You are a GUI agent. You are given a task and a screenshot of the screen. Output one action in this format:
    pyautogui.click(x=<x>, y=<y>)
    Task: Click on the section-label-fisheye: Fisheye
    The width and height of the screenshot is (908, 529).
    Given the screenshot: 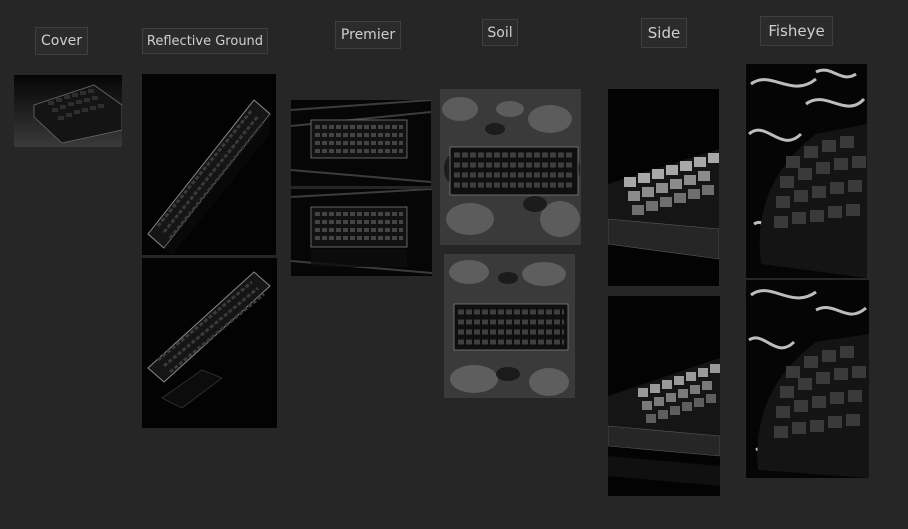 What is the action you would take?
    pyautogui.click(x=796, y=31)
    